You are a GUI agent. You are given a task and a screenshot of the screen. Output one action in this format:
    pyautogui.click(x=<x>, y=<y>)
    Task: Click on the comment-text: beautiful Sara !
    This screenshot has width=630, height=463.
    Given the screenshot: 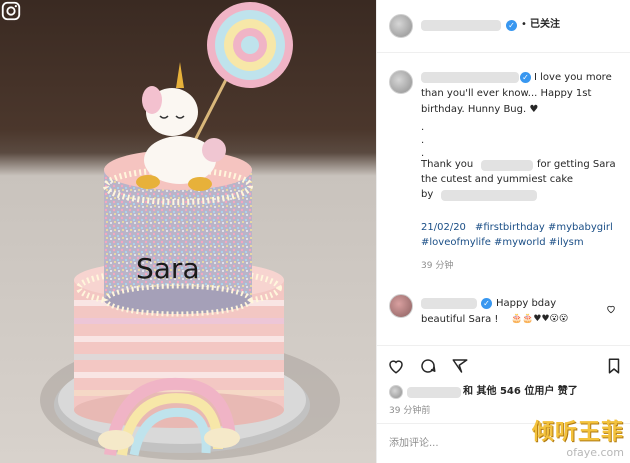 What is the action you would take?
    pyautogui.click(x=460, y=319)
    